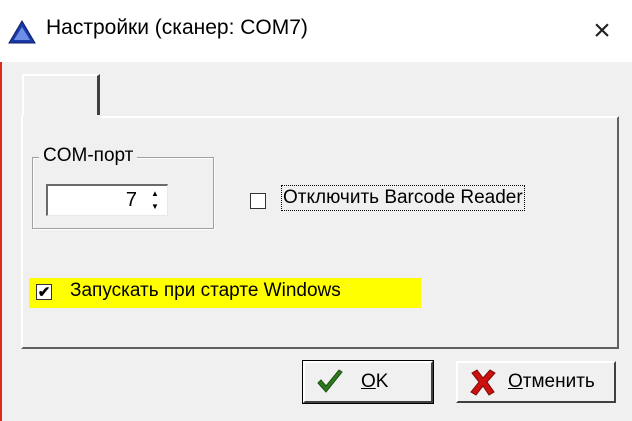 The width and height of the screenshot is (632, 421). Describe the element at coordinates (177, 27) in the screenshot. I see `window-title: Настройки (сканер: COM7)` at that location.